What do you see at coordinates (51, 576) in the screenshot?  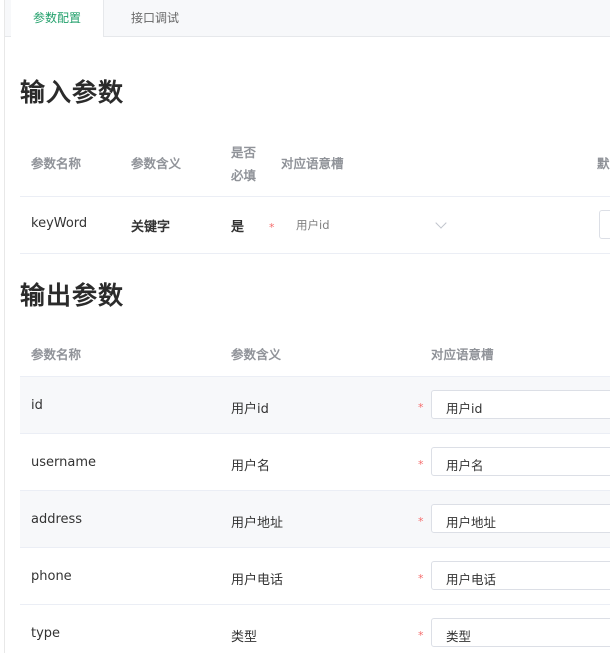 I see `param-name-cell: phone` at bounding box center [51, 576].